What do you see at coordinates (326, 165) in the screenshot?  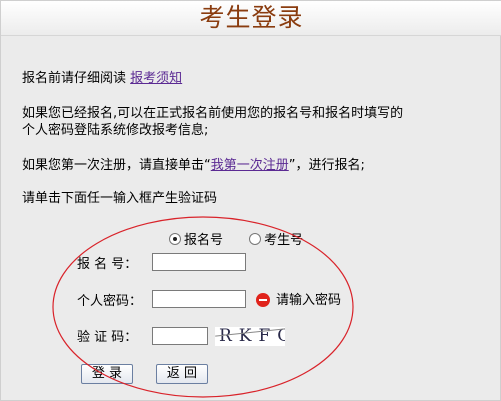 I see `first-register-suffix: ”，进行报名;` at bounding box center [326, 165].